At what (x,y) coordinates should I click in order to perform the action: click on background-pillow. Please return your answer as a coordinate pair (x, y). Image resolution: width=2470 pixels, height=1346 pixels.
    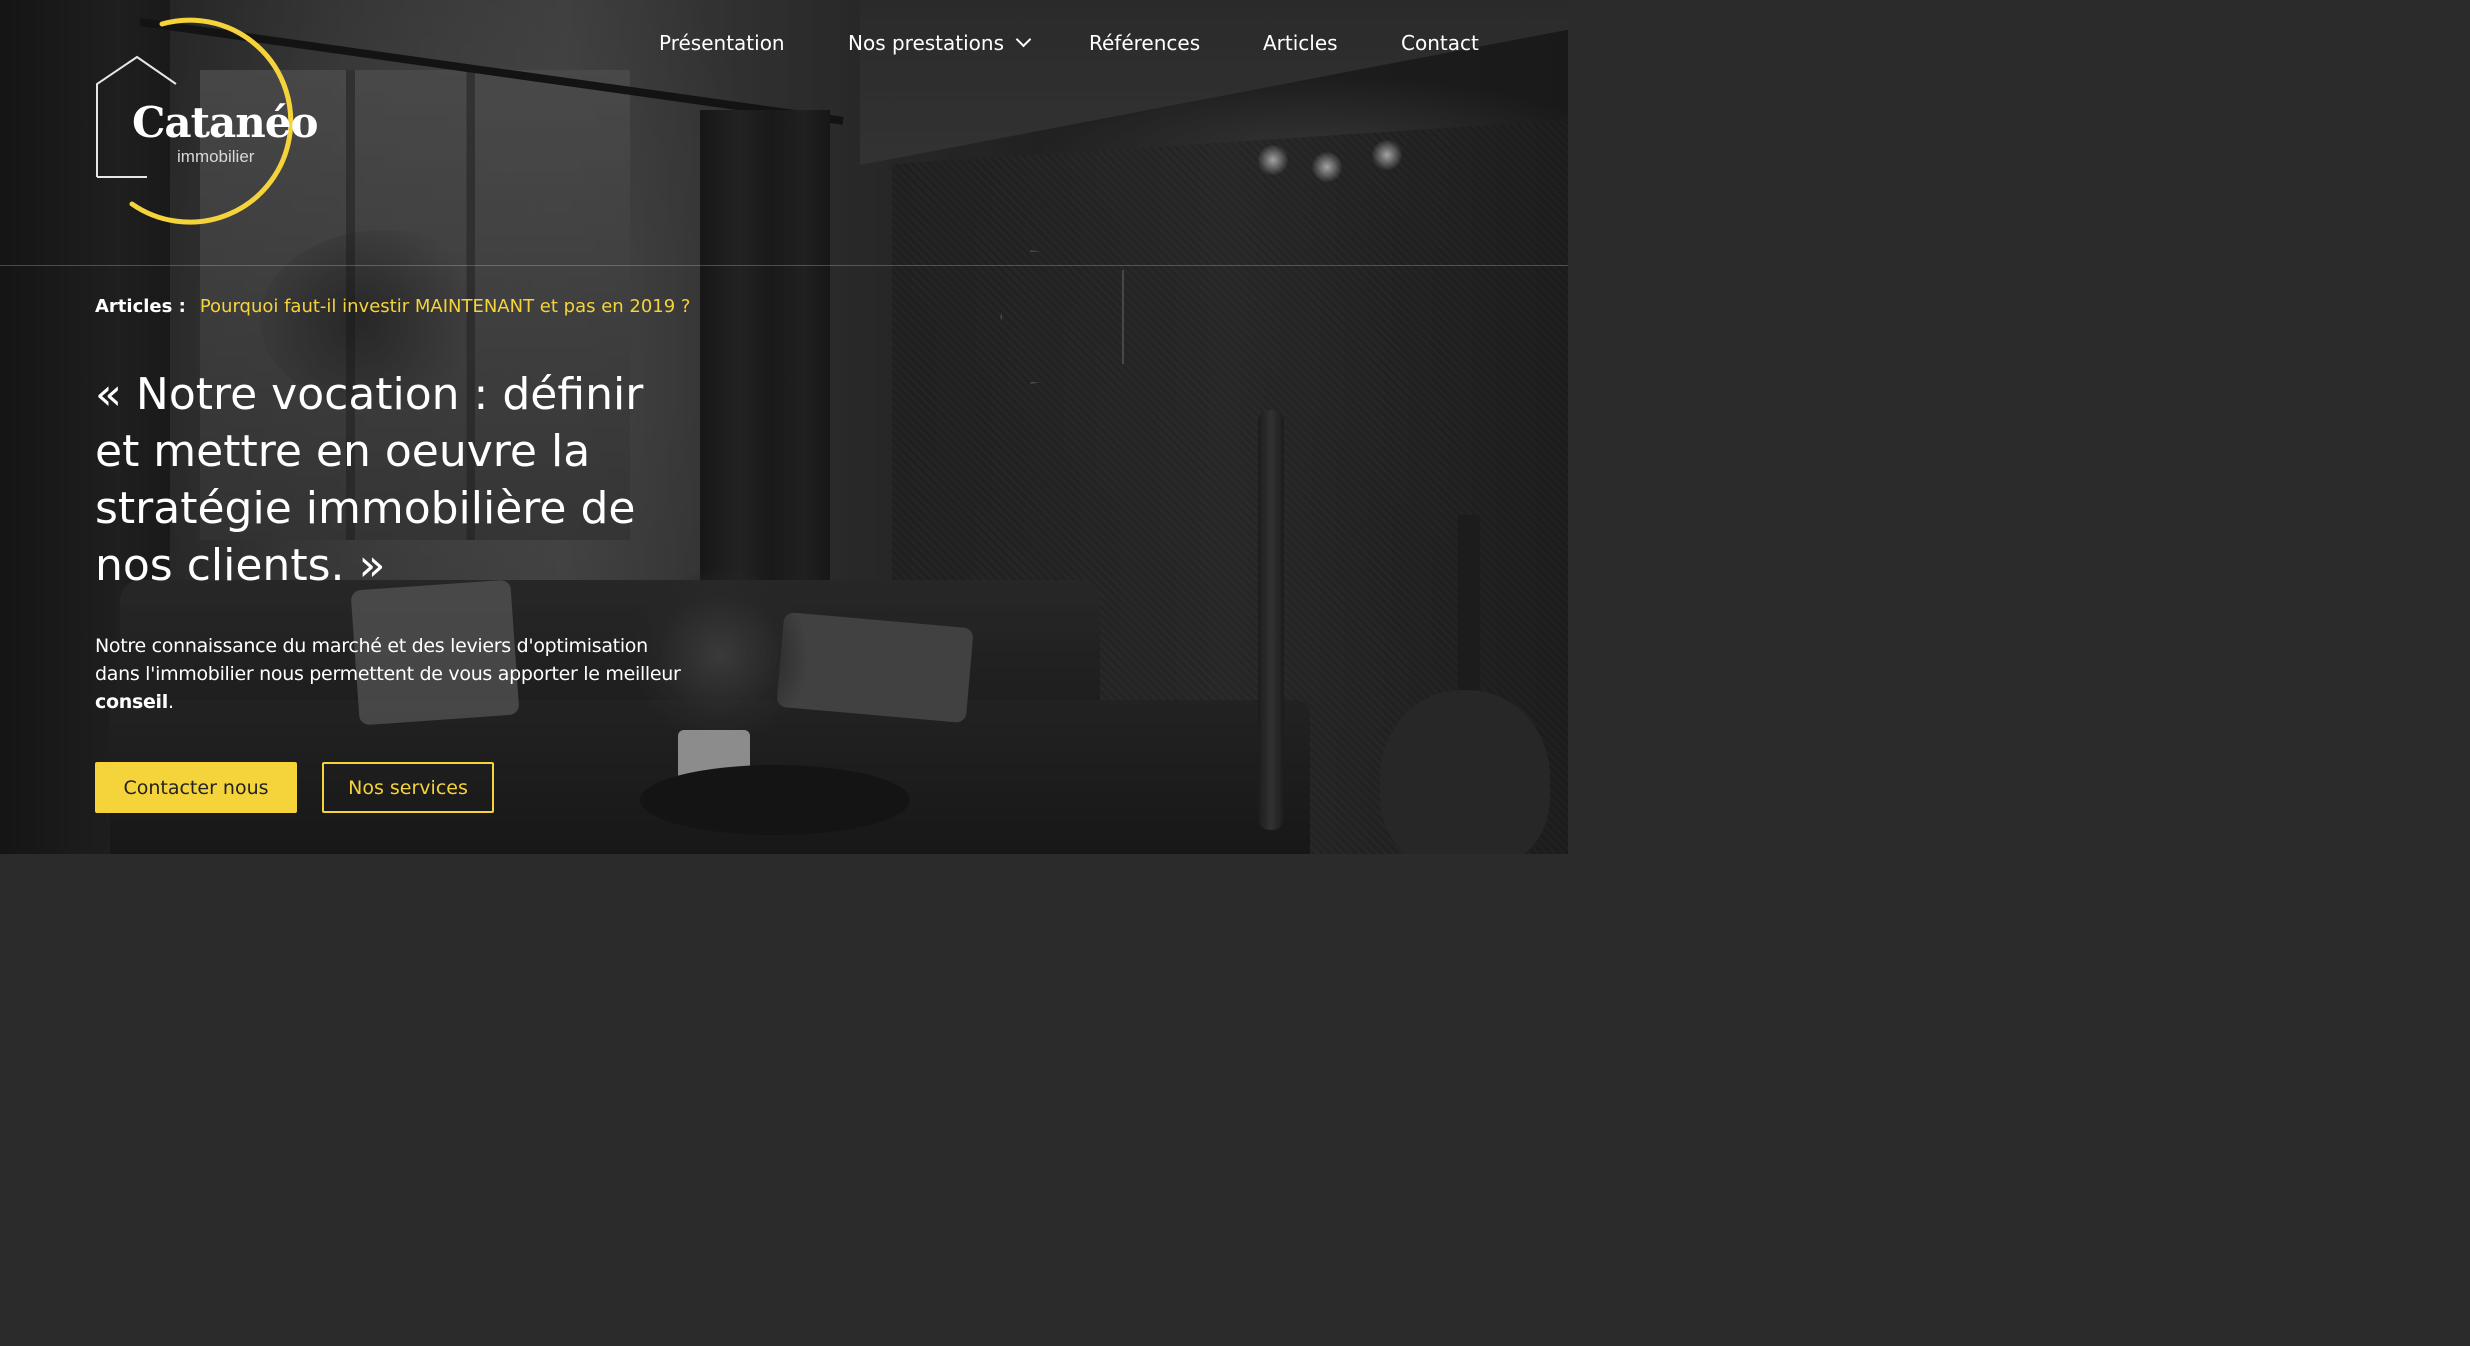
    Looking at the image, I should click on (875, 667).